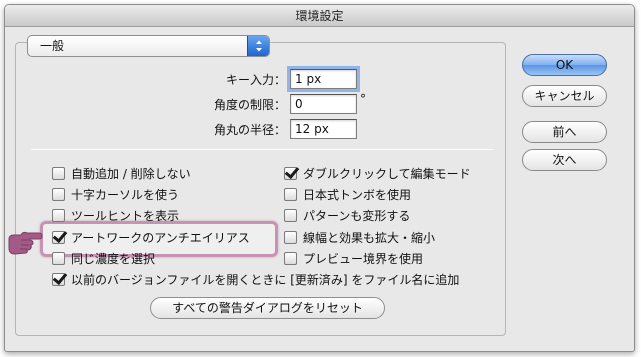 The height and width of the screenshot is (357, 641). I want to click on legacy-file-names-box, so click(58, 279).